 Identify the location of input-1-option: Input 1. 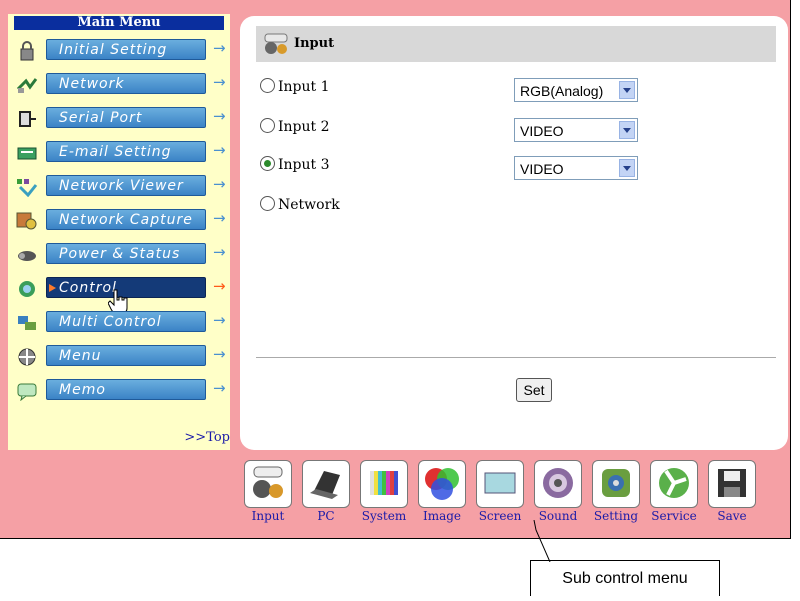
(295, 86).